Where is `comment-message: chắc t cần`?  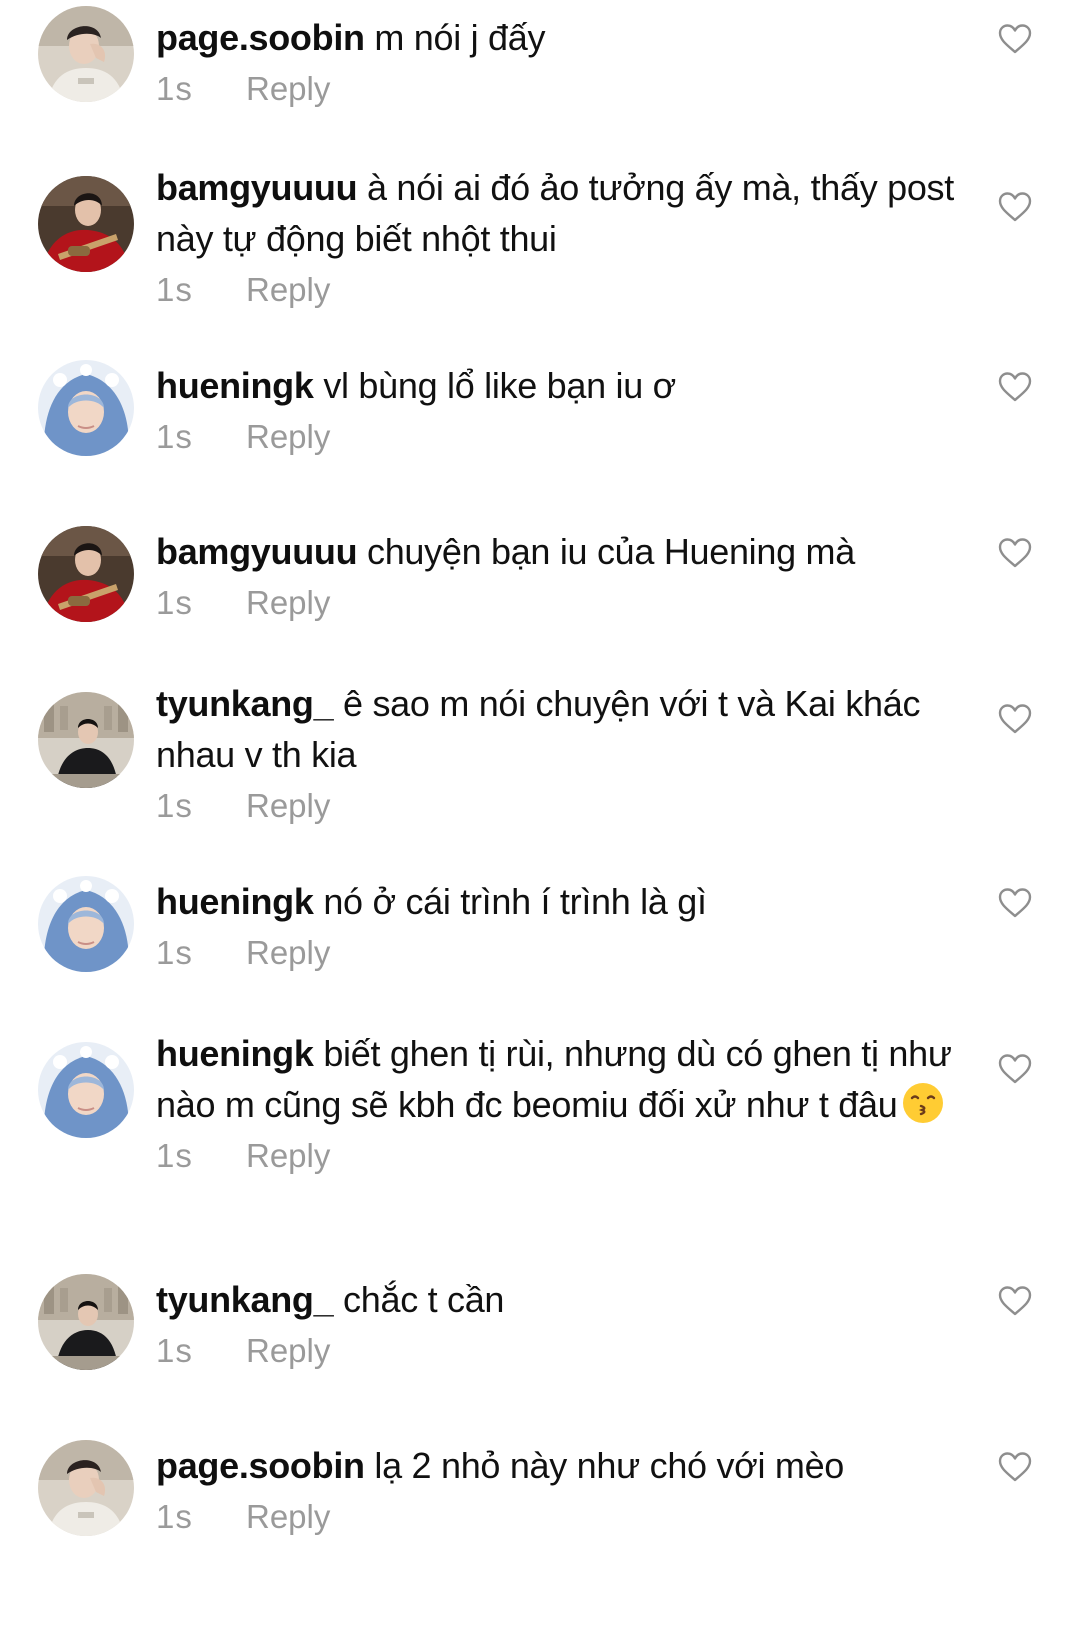
comment-message: chắc t cần is located at coordinates (424, 1299).